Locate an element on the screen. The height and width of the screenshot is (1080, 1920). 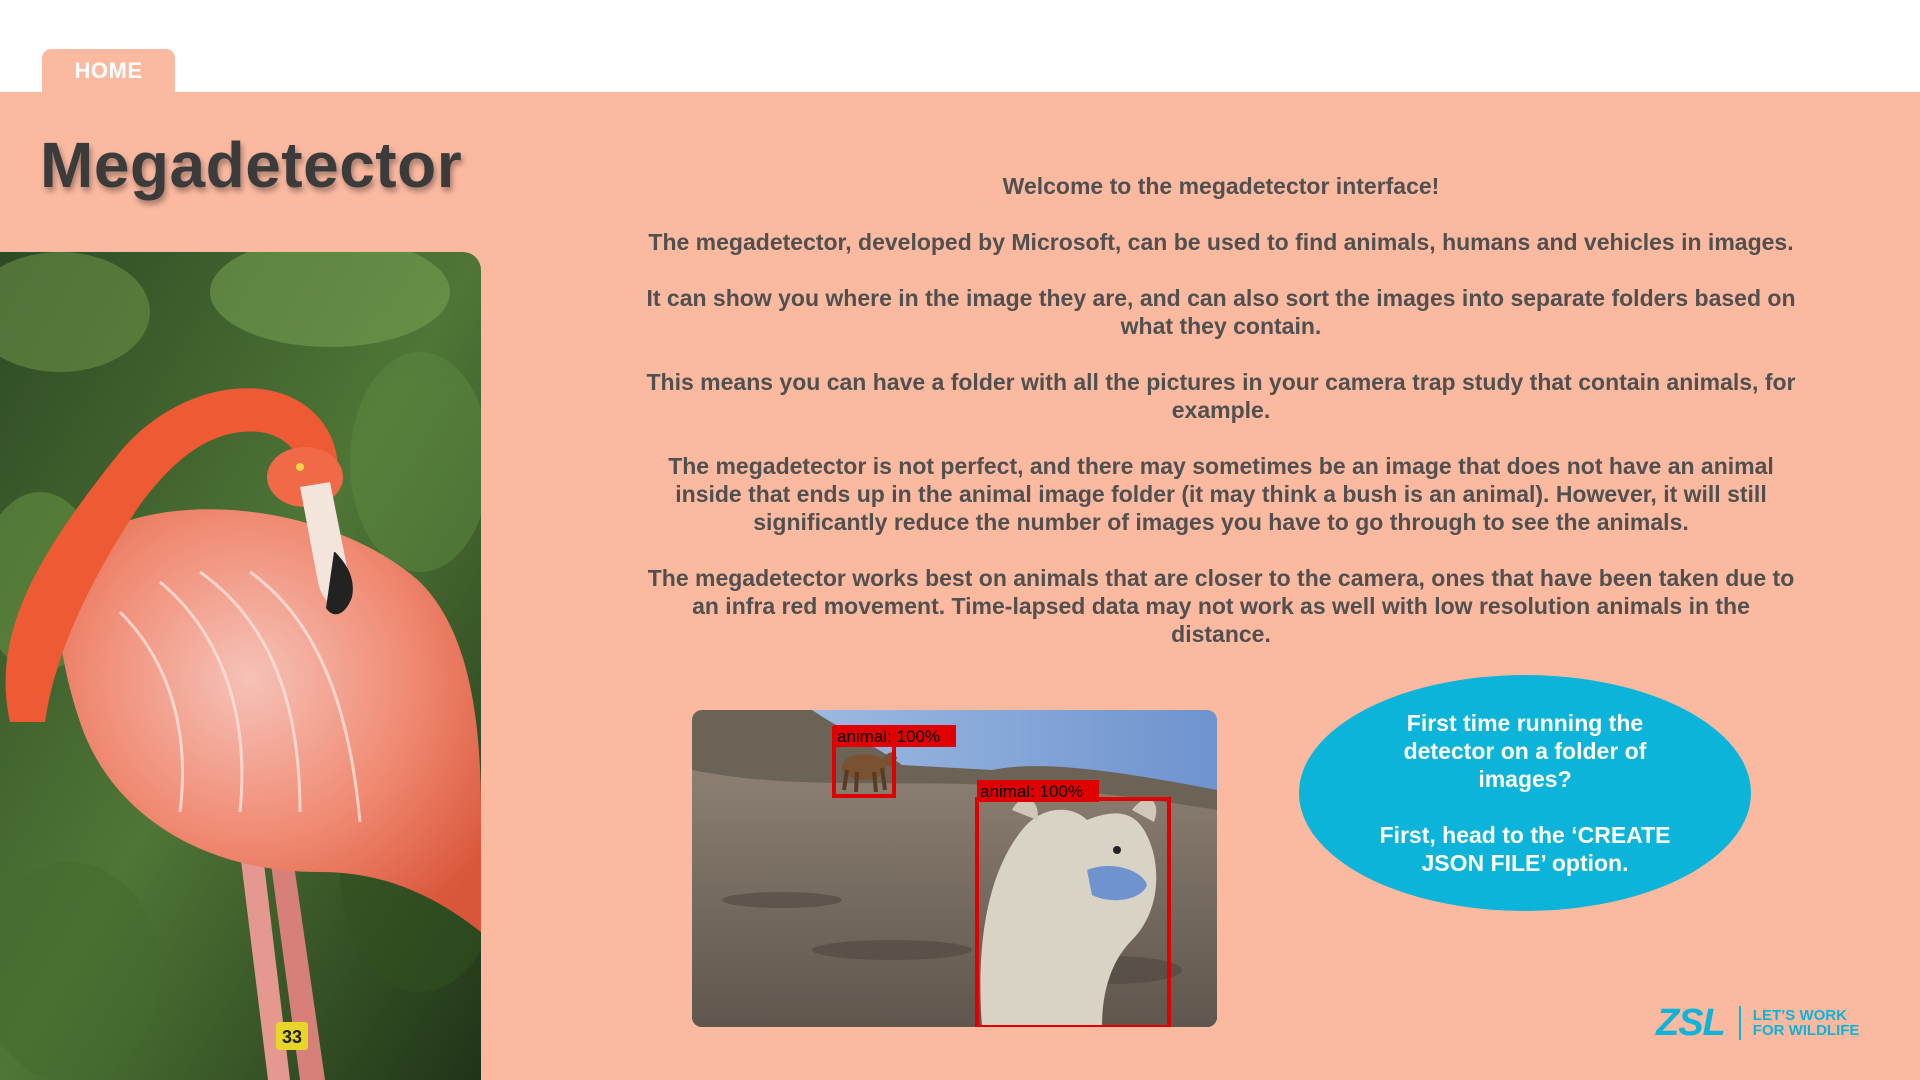
tab-home: HOME is located at coordinates (108, 71).